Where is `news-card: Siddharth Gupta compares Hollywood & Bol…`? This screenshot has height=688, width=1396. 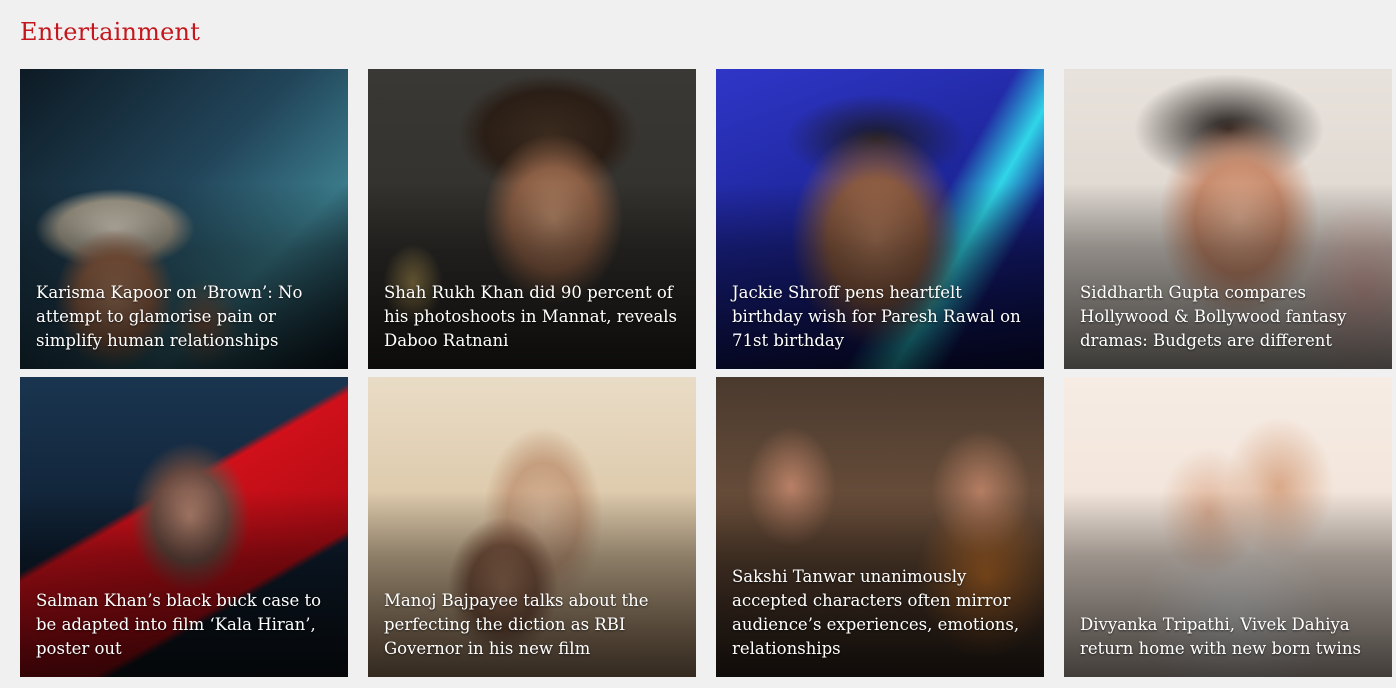 news-card: Siddharth Gupta compares Hollywood & Bol… is located at coordinates (1228, 219).